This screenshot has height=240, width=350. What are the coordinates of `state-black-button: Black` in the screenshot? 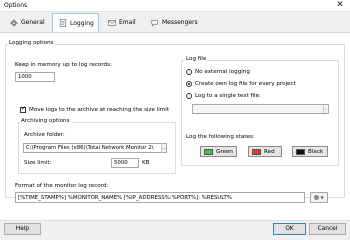 It's located at (310, 151).